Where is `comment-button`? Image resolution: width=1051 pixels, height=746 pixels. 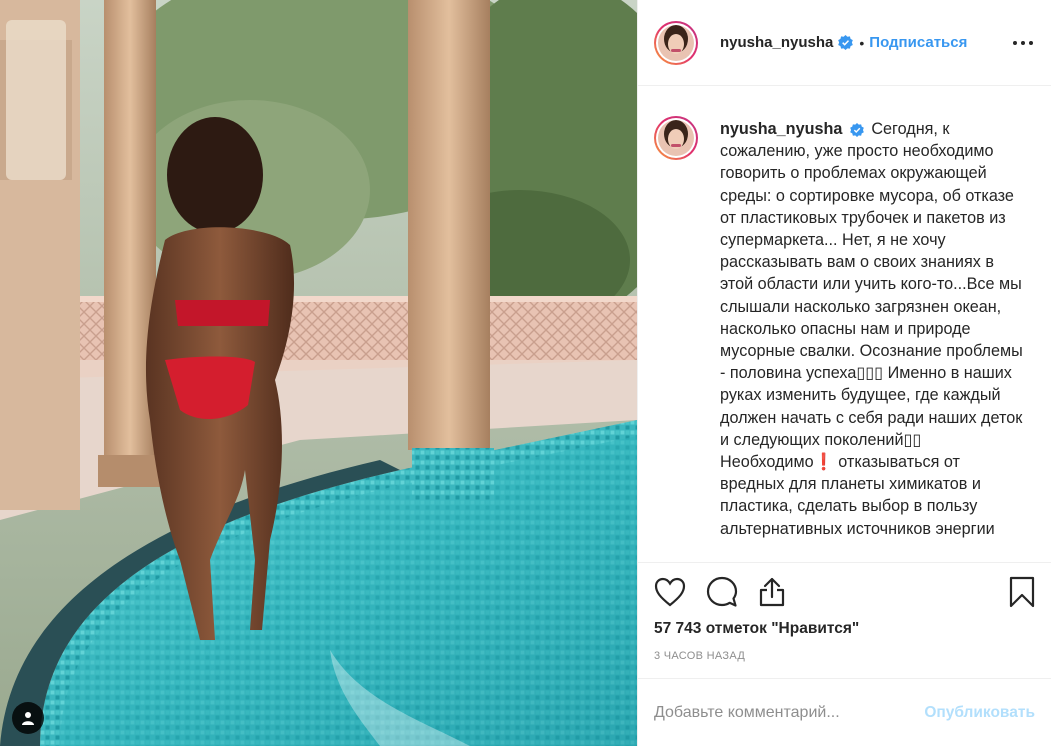 comment-button is located at coordinates (722, 592).